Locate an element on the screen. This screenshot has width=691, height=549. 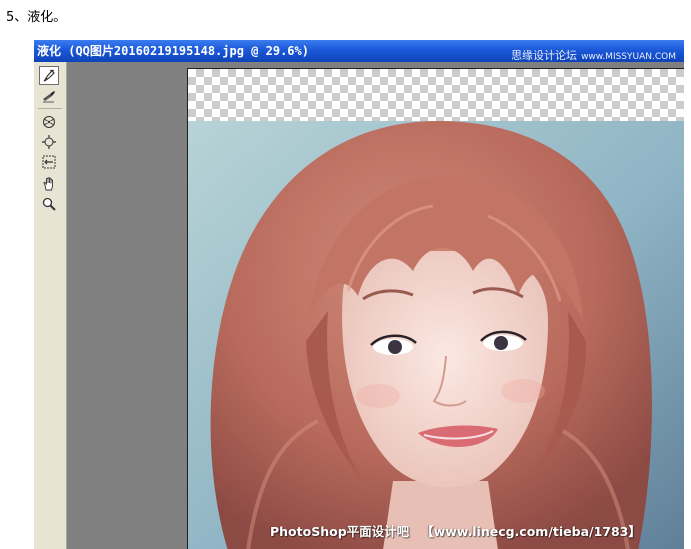
watermark-site: PhotoShop平面设计吧 is located at coordinates (340, 531).